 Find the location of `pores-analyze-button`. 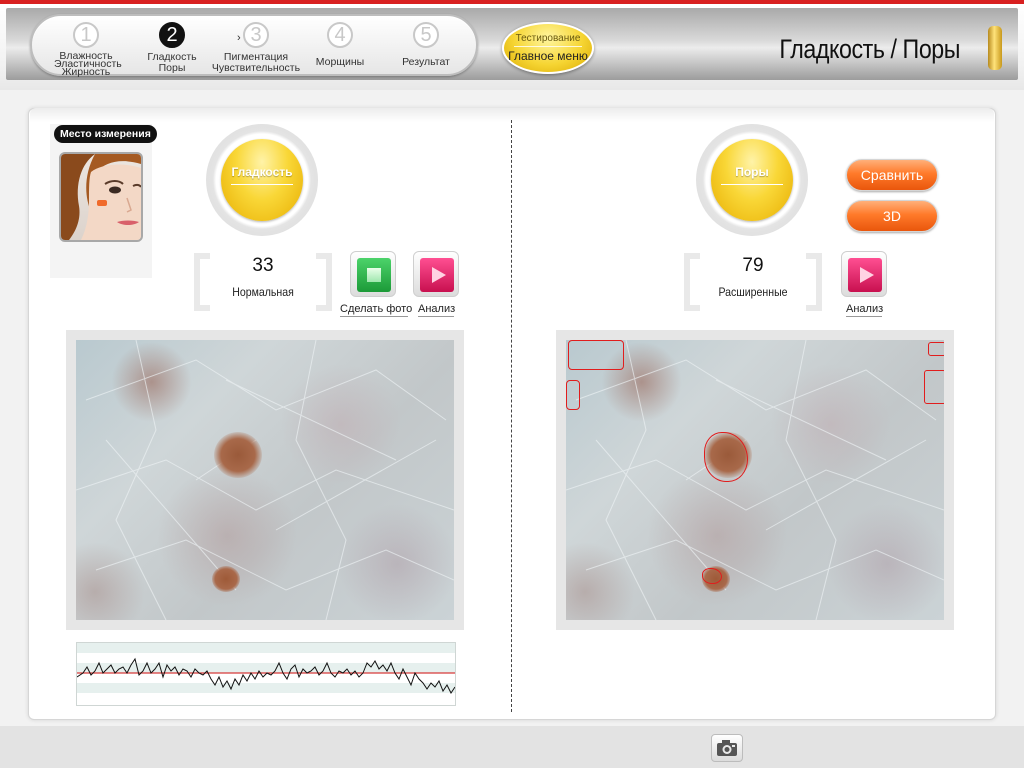

pores-analyze-button is located at coordinates (864, 274).